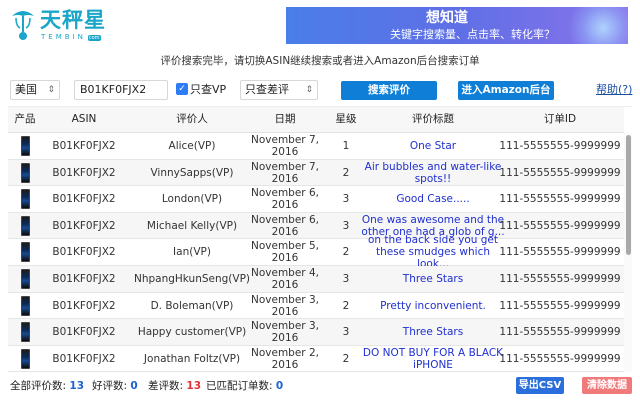  What do you see at coordinates (433, 146) in the screenshot?
I see `review-title-link: One Star` at bounding box center [433, 146].